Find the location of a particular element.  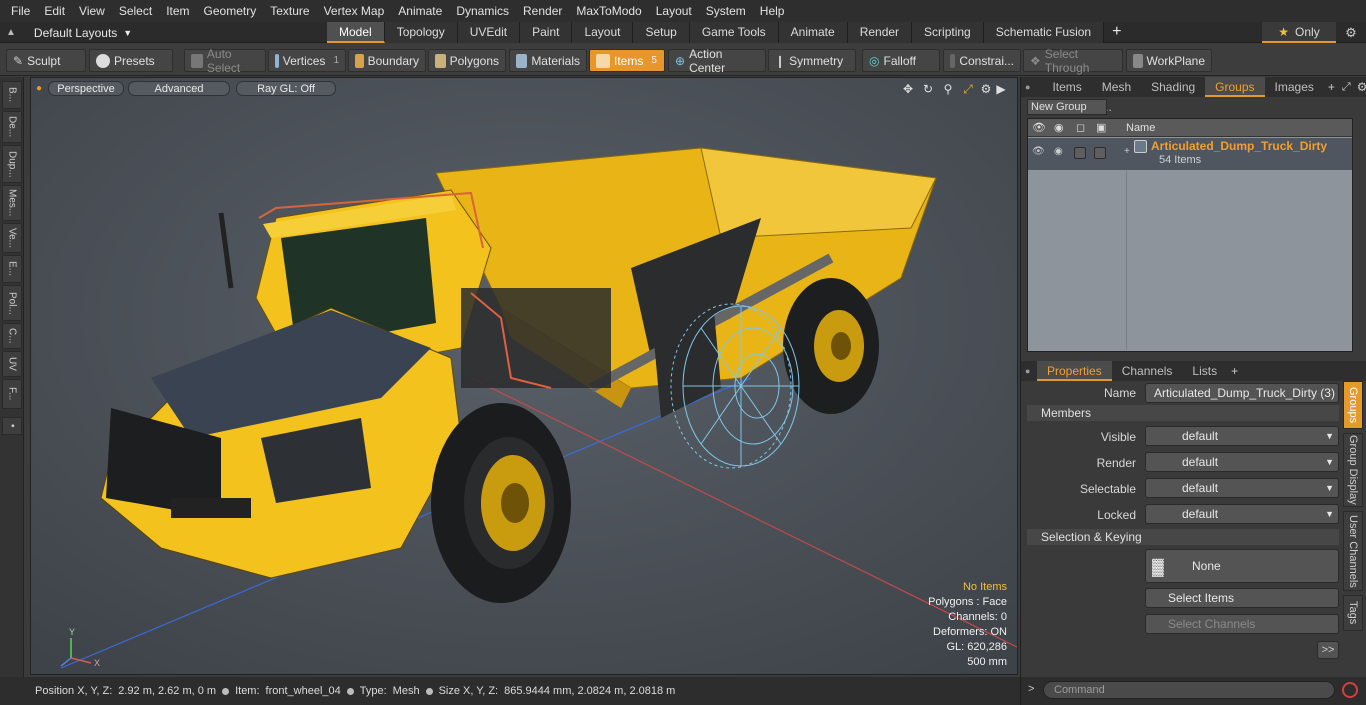

advanced-button: Advanced is located at coordinates (179, 88).